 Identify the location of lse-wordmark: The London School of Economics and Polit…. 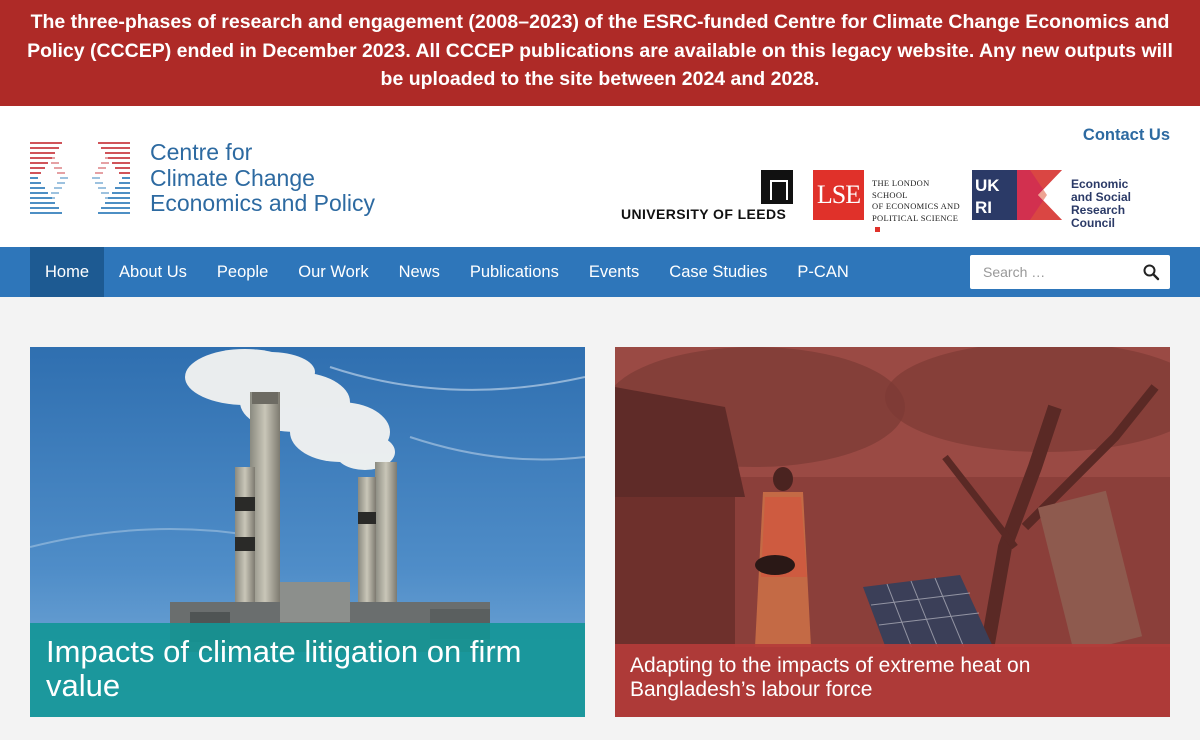
(917, 207).